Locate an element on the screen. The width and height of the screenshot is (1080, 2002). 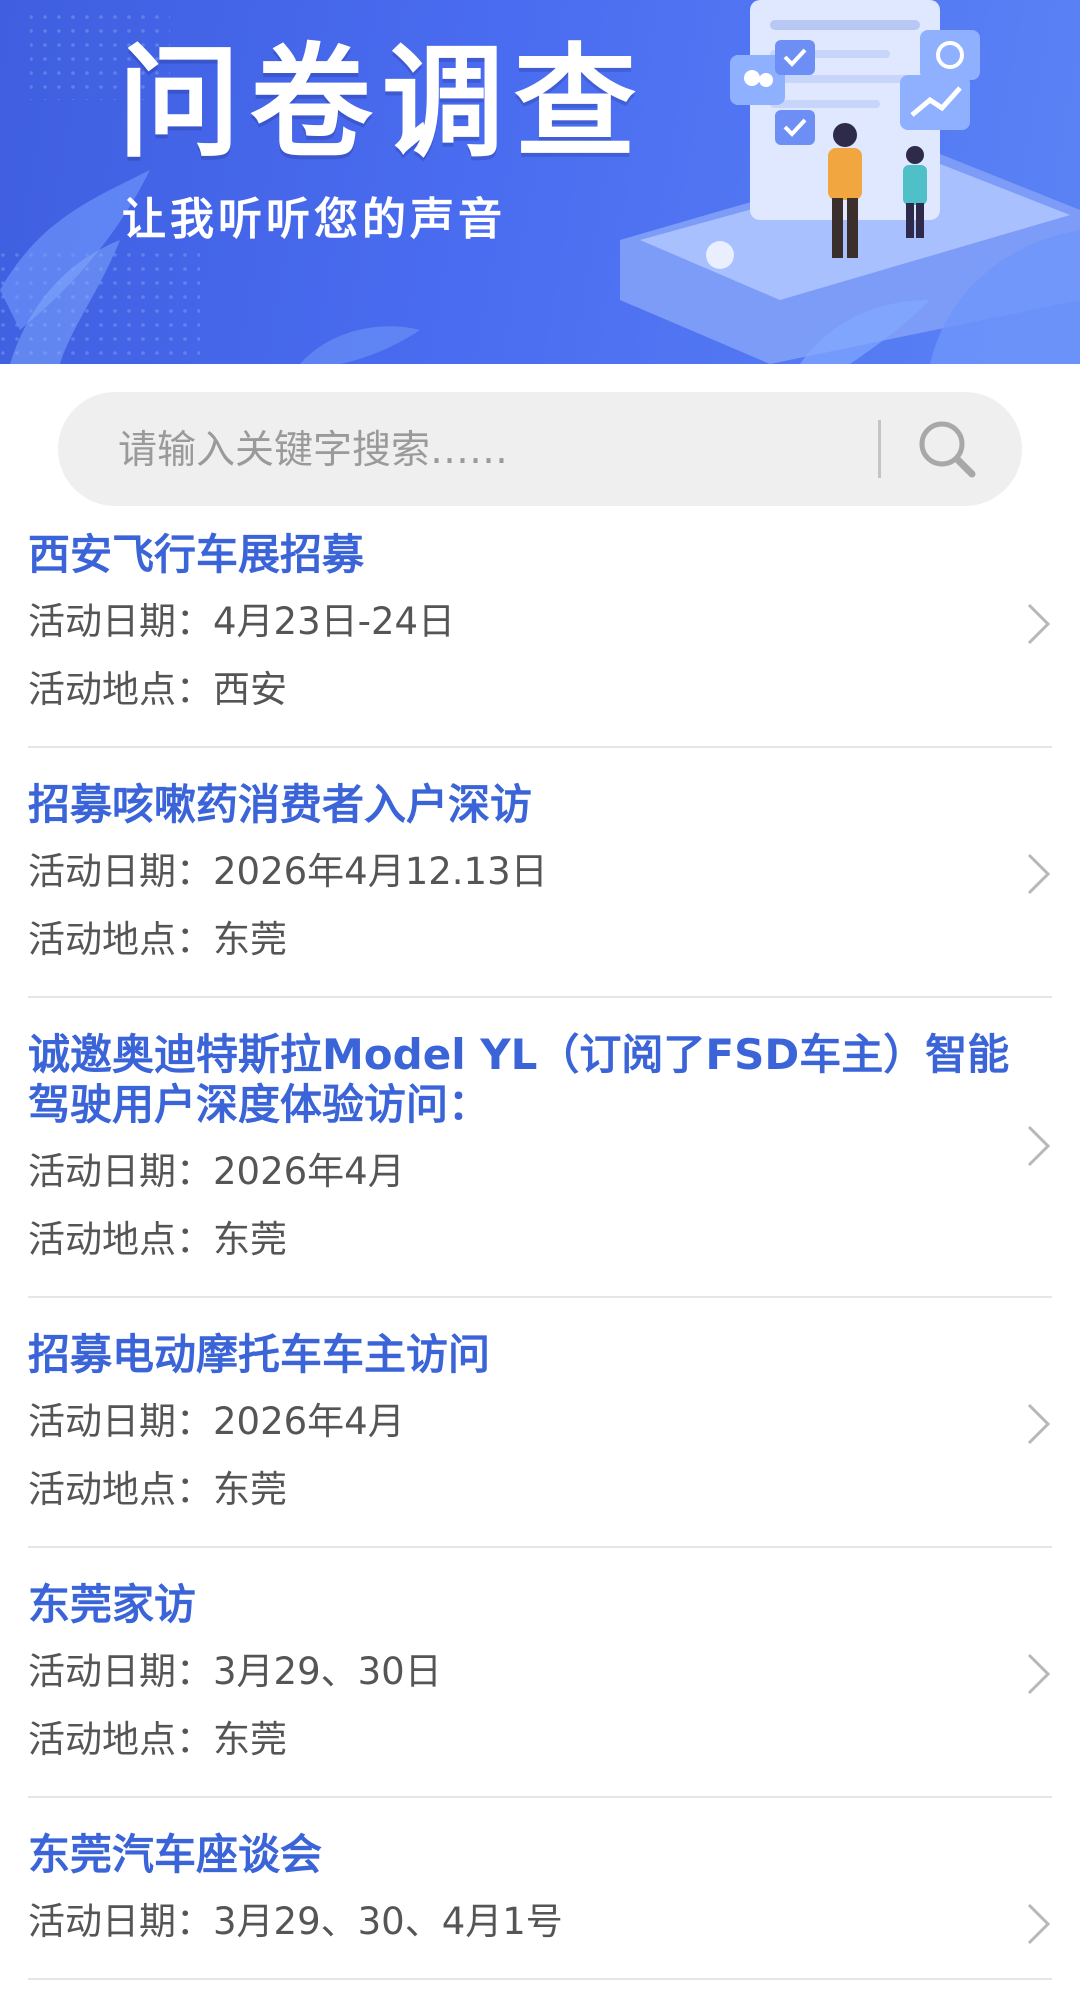
item-title: 诚邀奥迪特斯拉Model YL（订阅了FSD车主）智能驾驶用户深度体验访问： is located at coordinates (540, 1075).